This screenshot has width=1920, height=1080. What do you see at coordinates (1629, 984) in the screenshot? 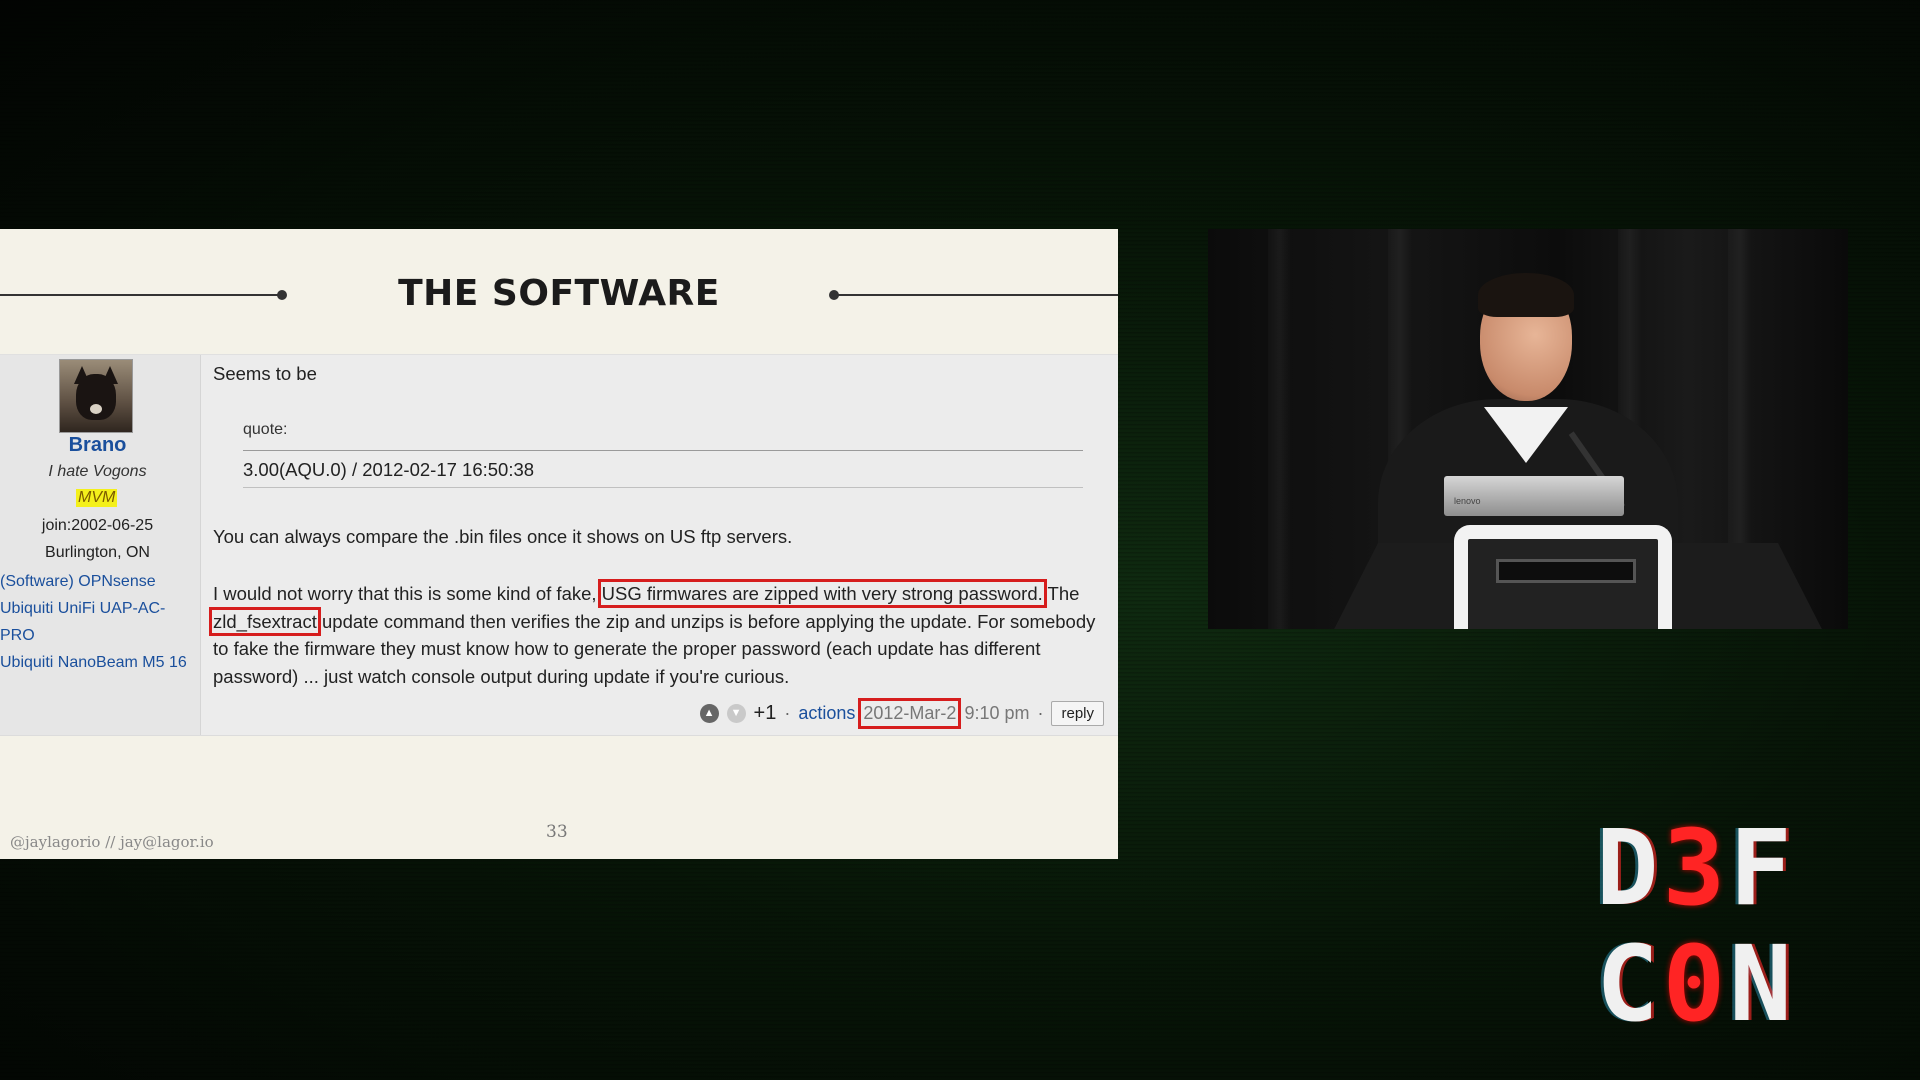
I see `logo-letter: C` at bounding box center [1629, 984].